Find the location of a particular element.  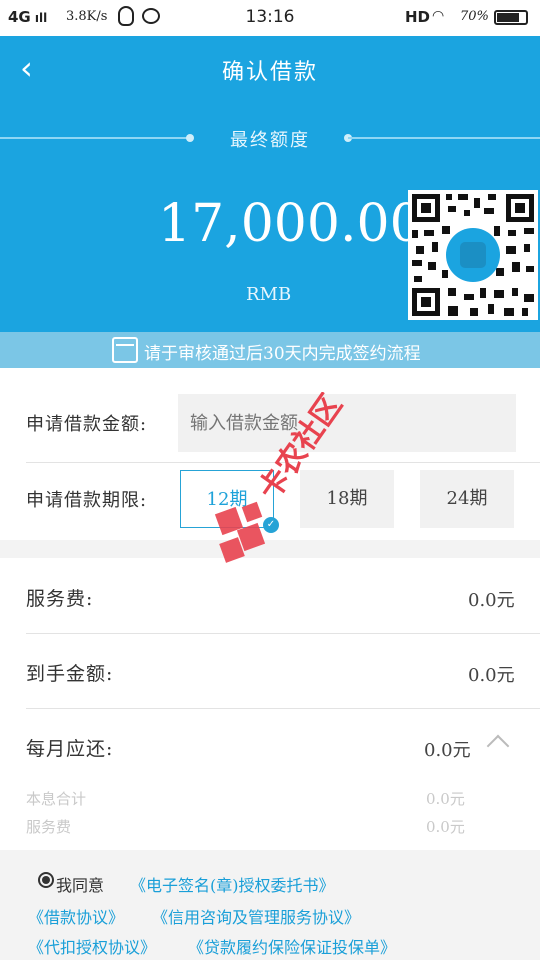

link-insurance-application: 《贷款履约保险保证投保单》 is located at coordinates (292, 946).